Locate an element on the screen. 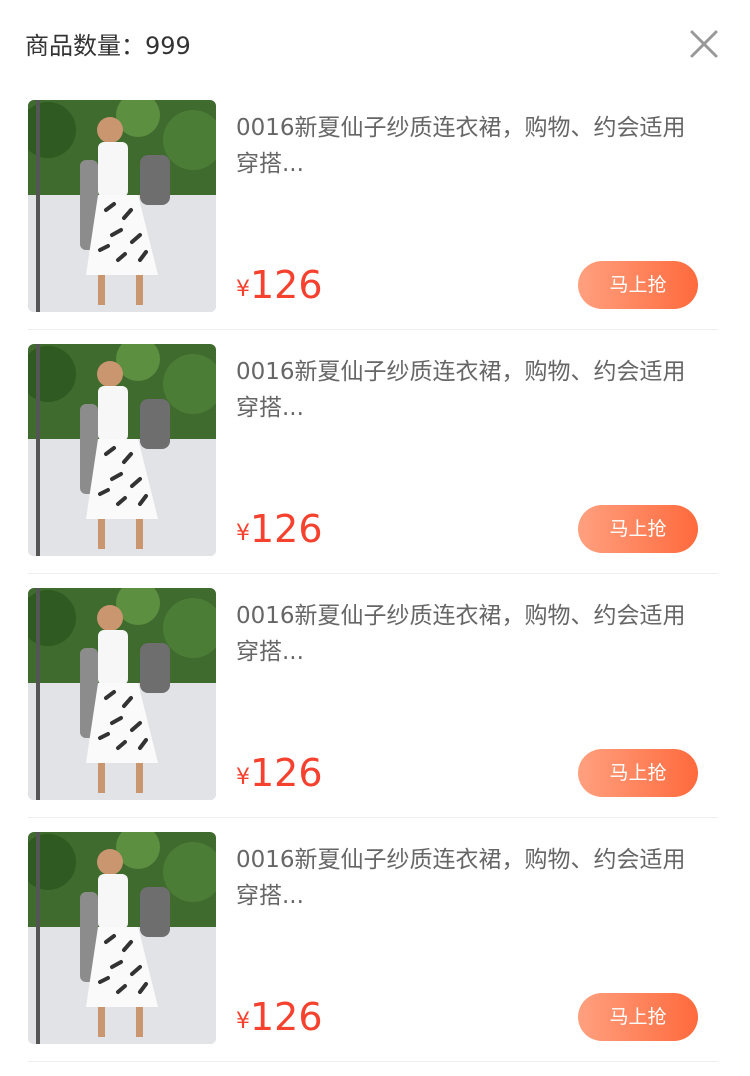  popup-header: 商品数量：999 is located at coordinates (375, 45).